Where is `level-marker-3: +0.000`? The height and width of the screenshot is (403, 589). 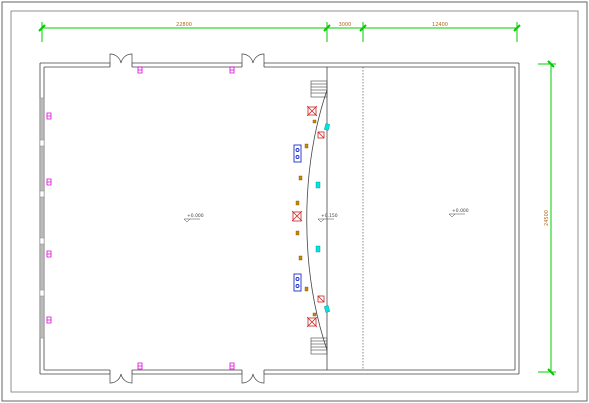
level-marker-3: +0.000 is located at coordinates (458, 213).